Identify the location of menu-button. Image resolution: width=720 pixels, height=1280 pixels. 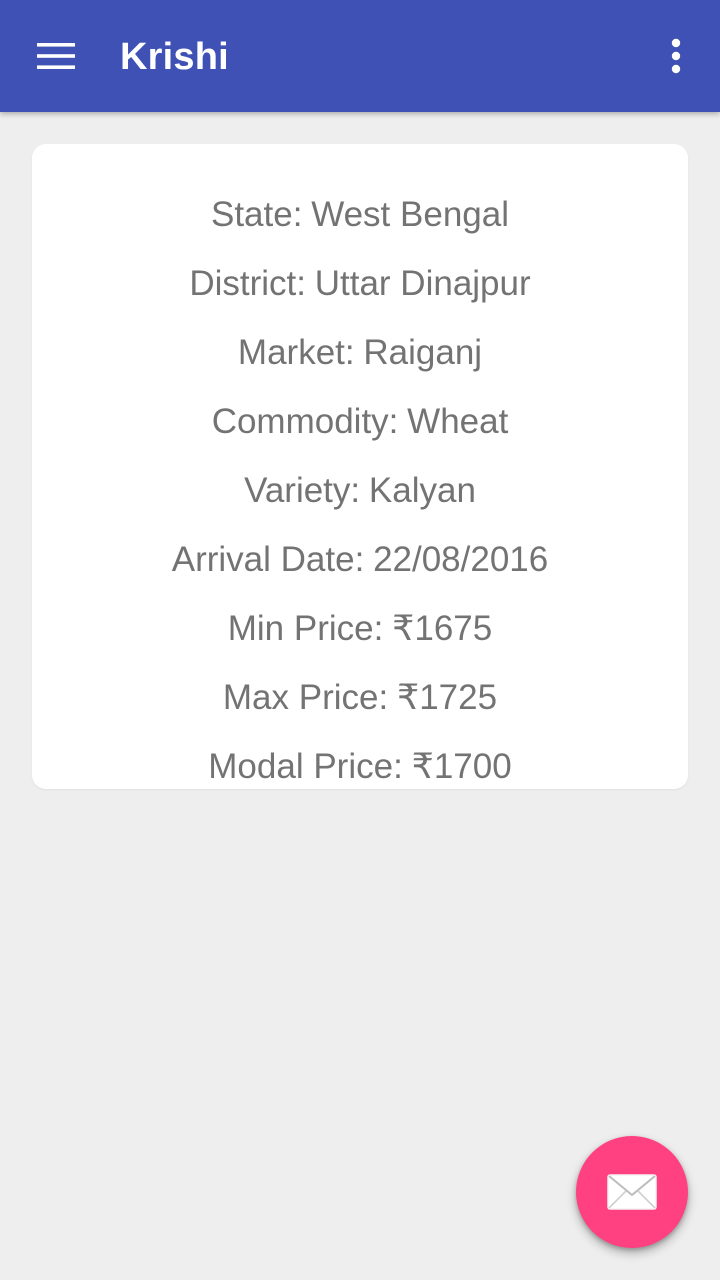
(56, 56).